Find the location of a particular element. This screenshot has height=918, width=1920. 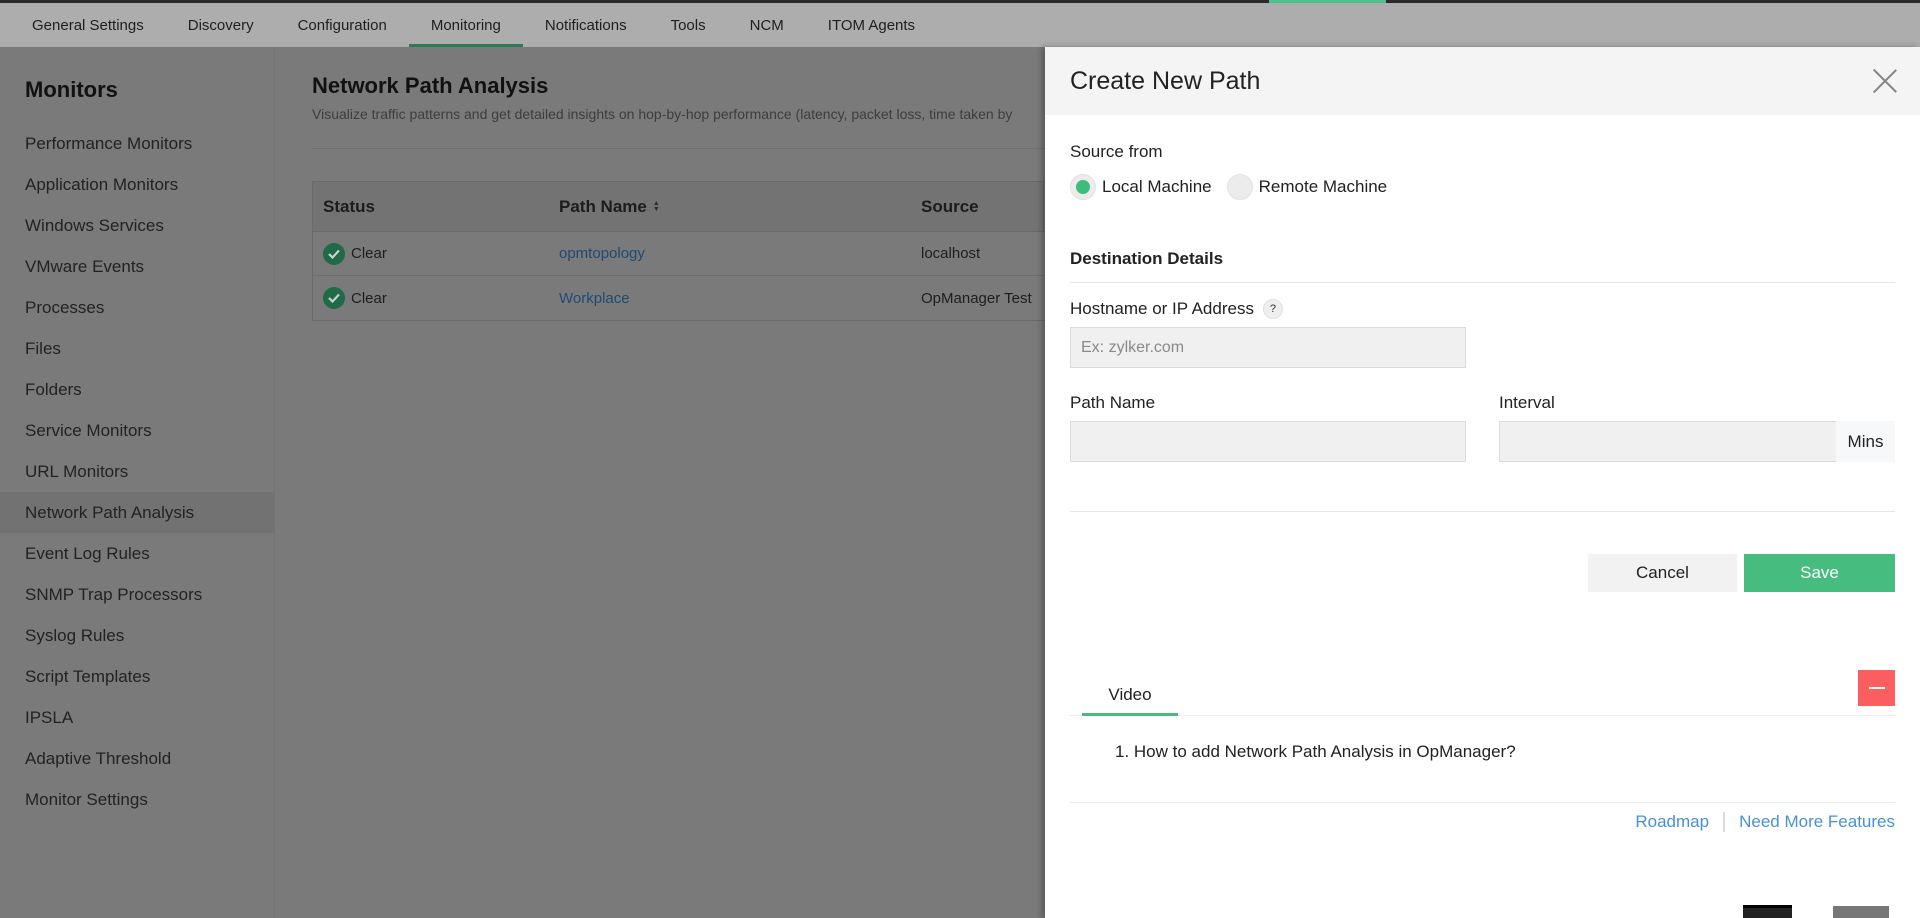

sidebar-title: Monitors is located at coordinates (71, 89).